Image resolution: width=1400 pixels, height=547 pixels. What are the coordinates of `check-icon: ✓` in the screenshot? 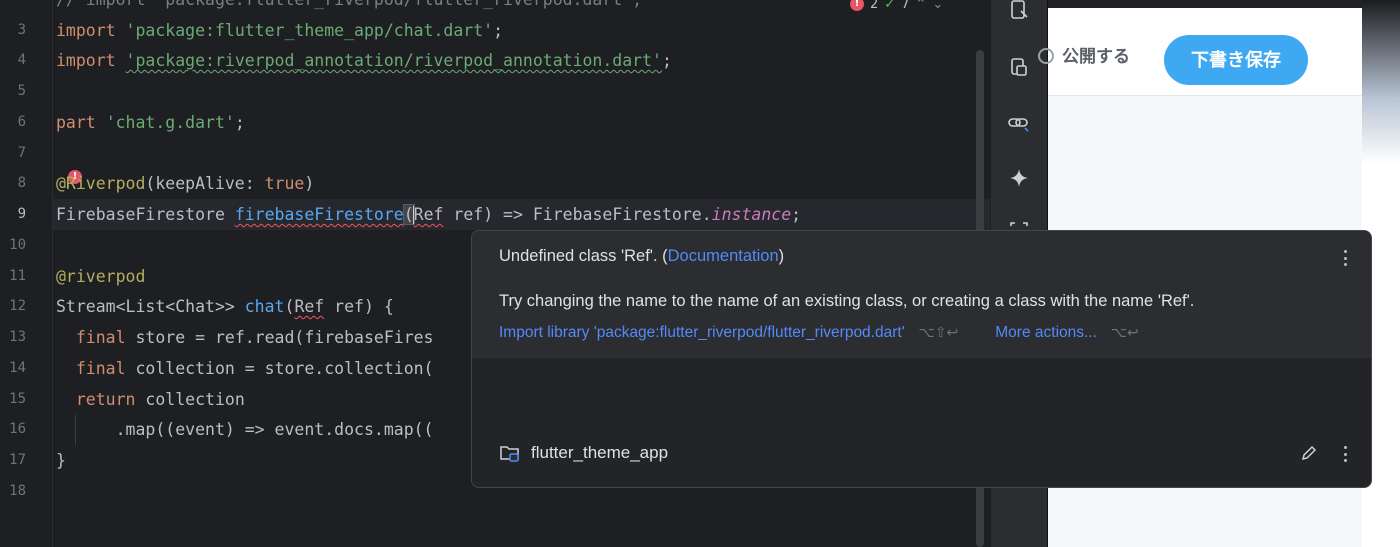 It's located at (890, 6).